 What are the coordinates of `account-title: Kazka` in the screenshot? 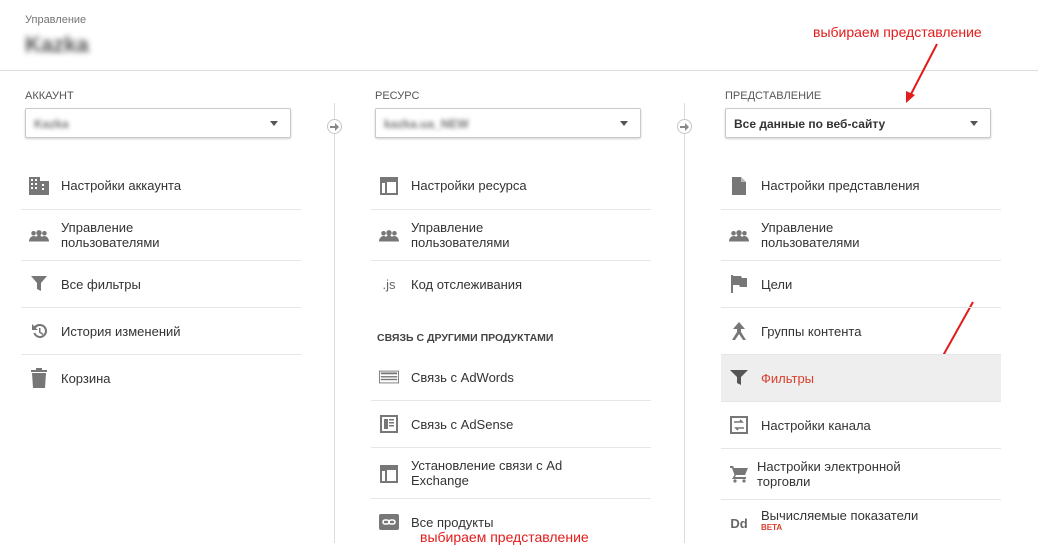 It's located at (57, 44).